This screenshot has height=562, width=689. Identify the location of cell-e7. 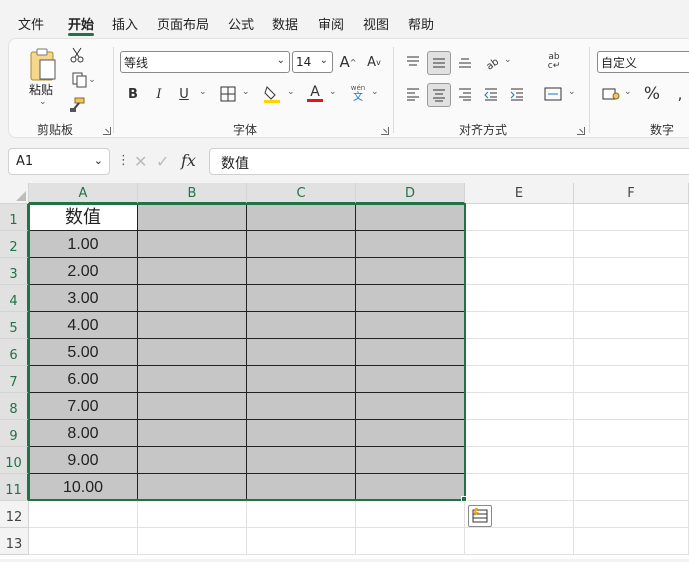
(519, 379).